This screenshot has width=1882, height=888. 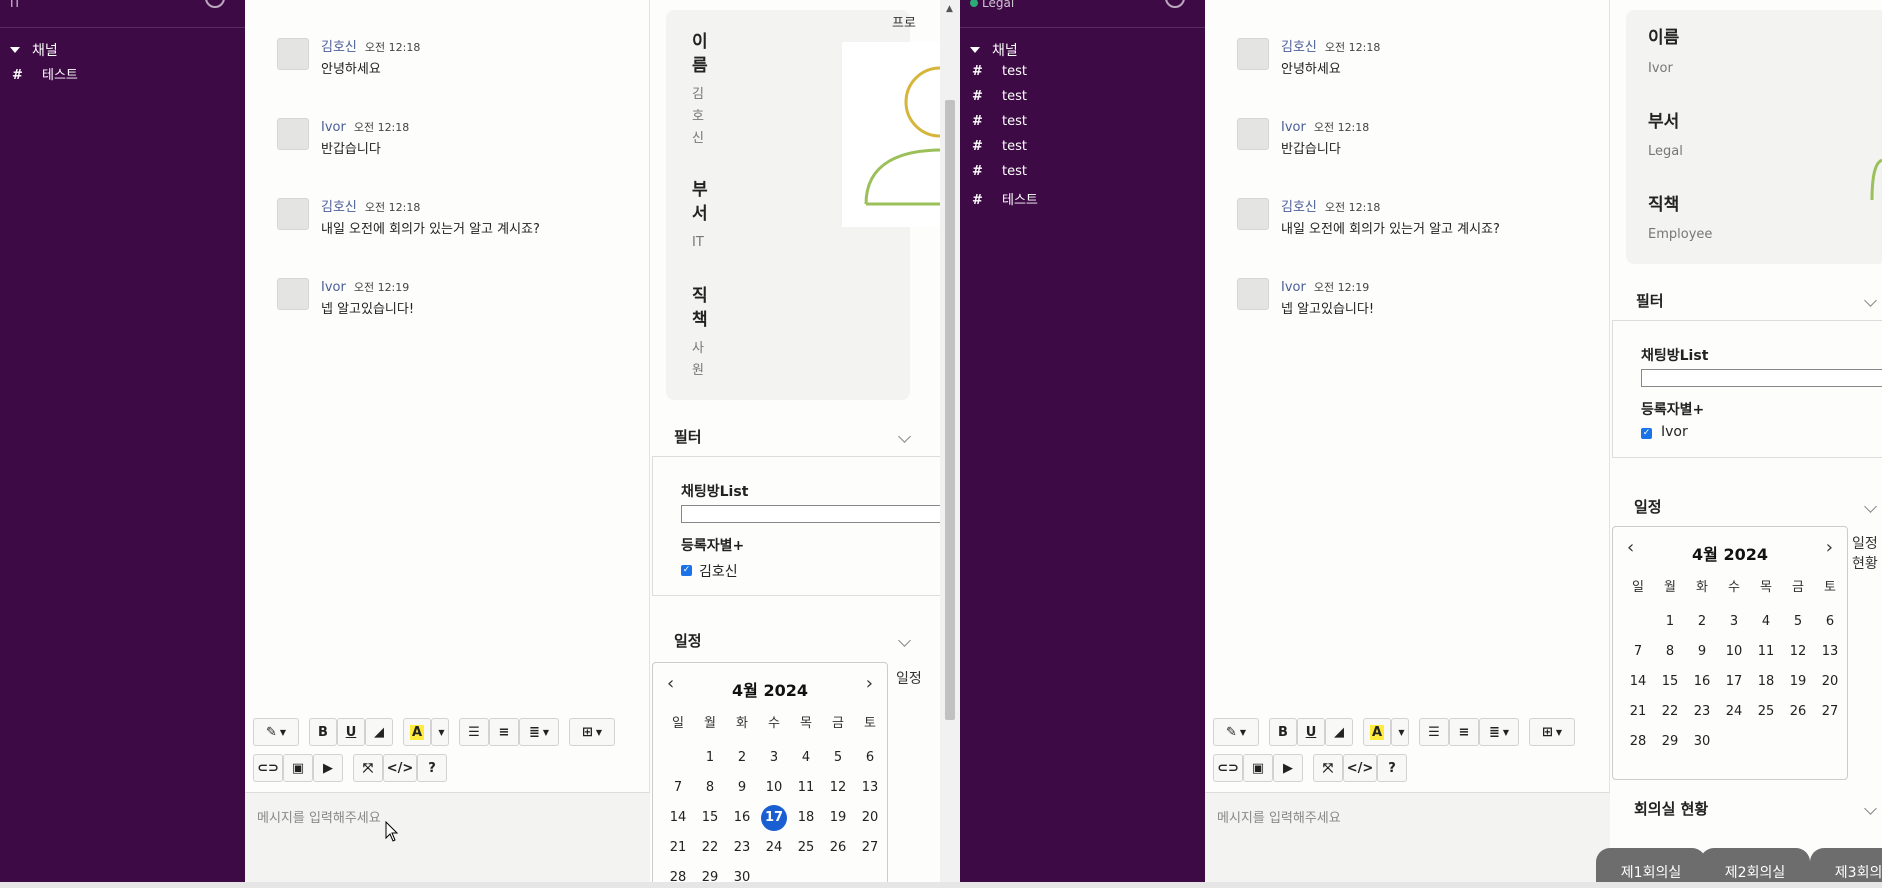 I want to click on bold-button: B, so click(x=1283, y=732).